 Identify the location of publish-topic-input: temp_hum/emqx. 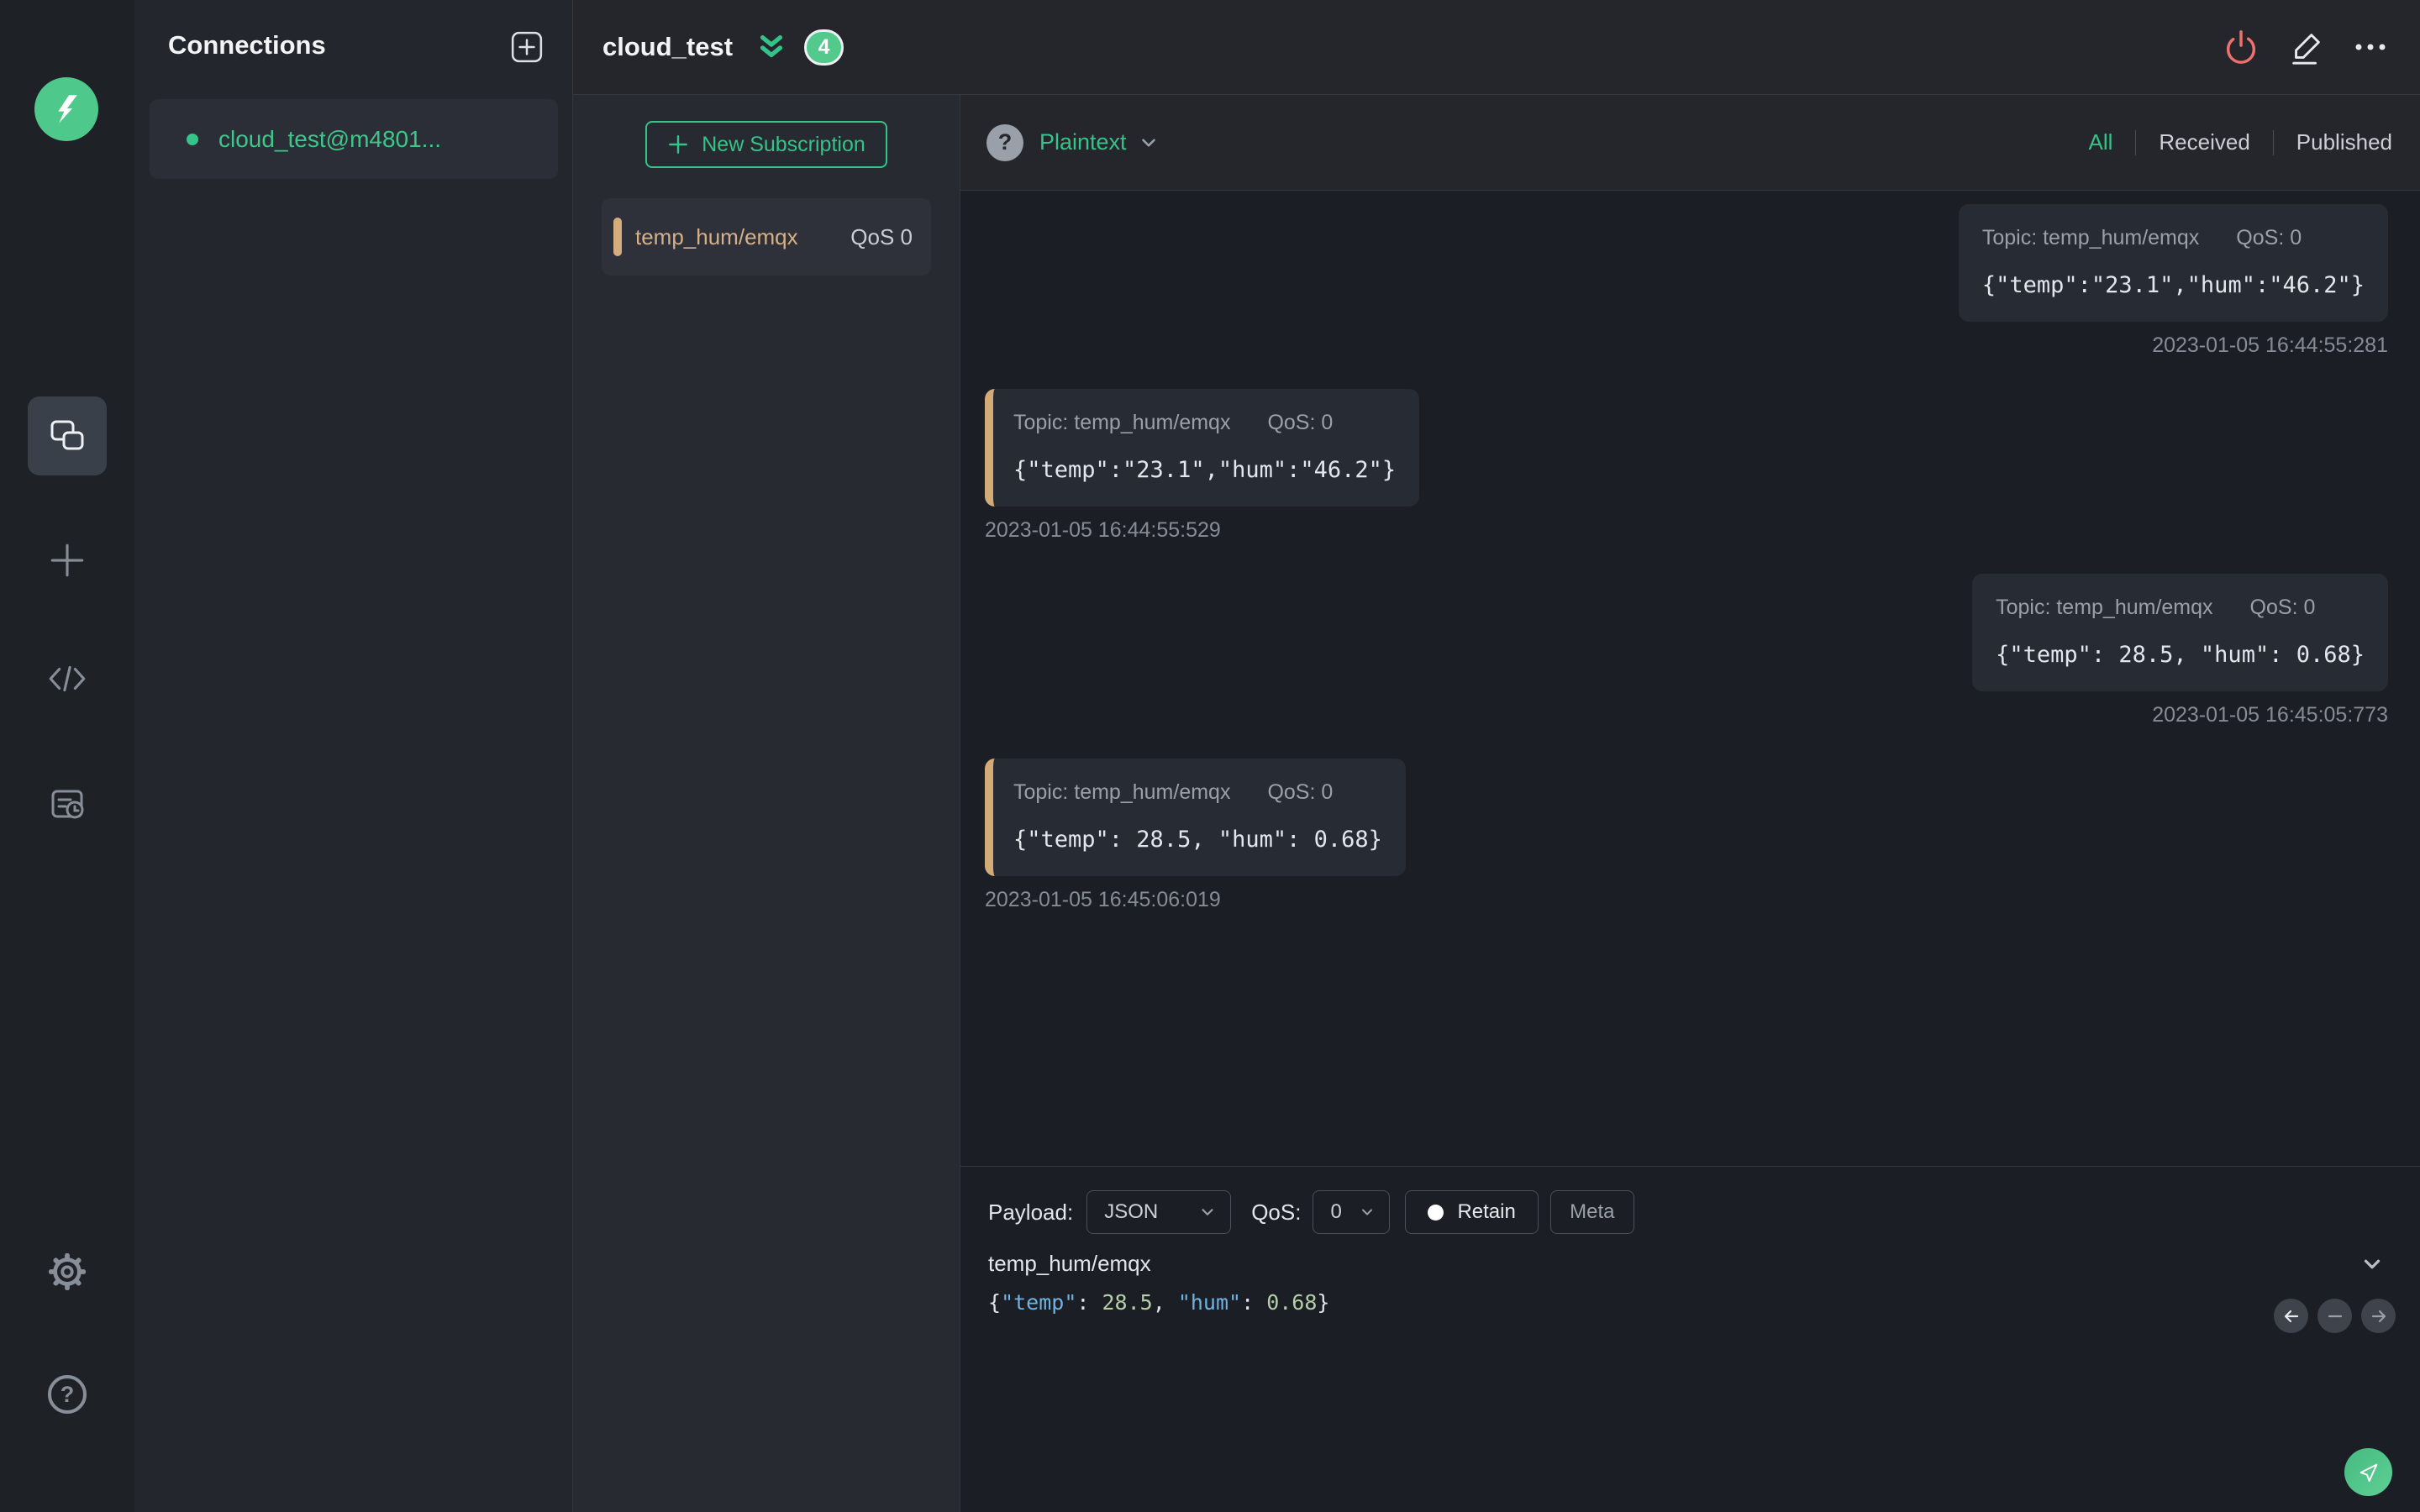
(1070, 1264).